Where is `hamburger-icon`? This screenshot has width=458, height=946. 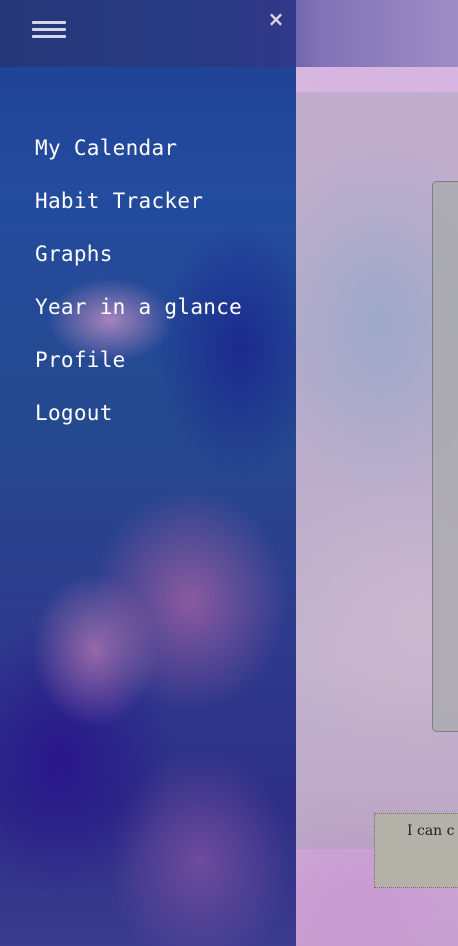 hamburger-icon is located at coordinates (49, 31).